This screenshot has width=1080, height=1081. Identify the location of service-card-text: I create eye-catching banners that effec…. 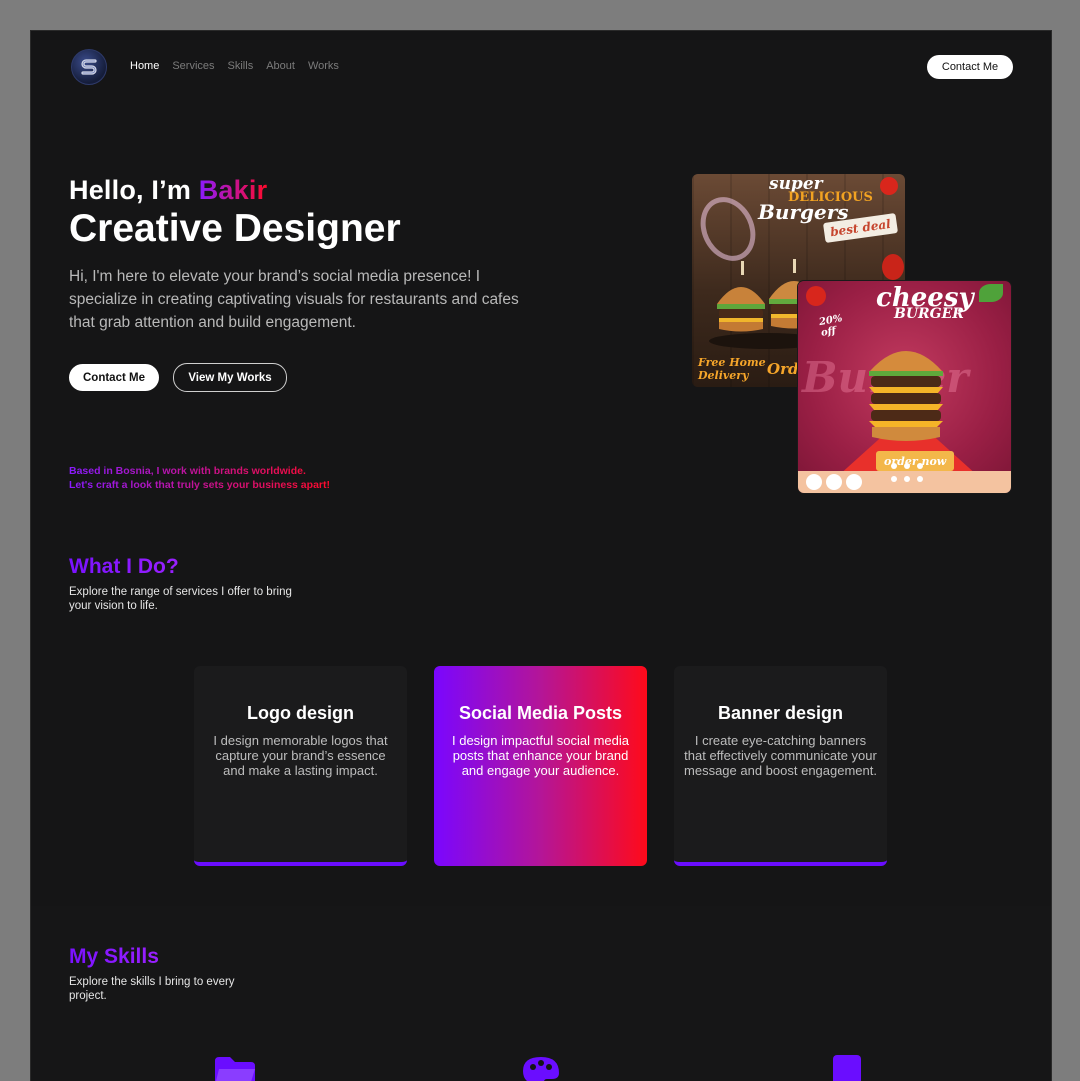
(780, 755).